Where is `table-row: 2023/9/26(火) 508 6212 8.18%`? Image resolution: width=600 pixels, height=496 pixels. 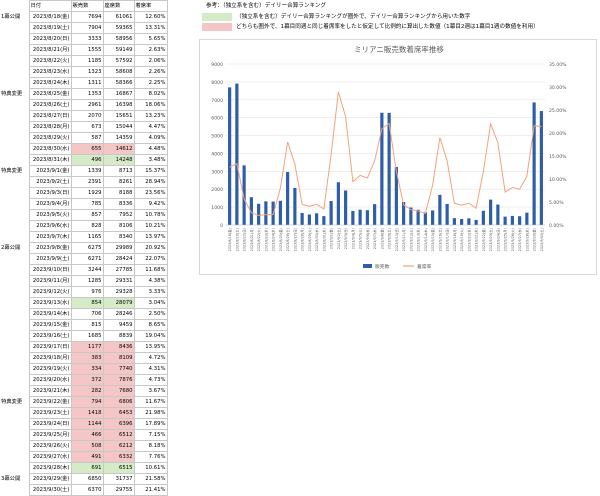
table-row: 2023/9/26(火) 508 6212 8.18% is located at coordinates (84, 446).